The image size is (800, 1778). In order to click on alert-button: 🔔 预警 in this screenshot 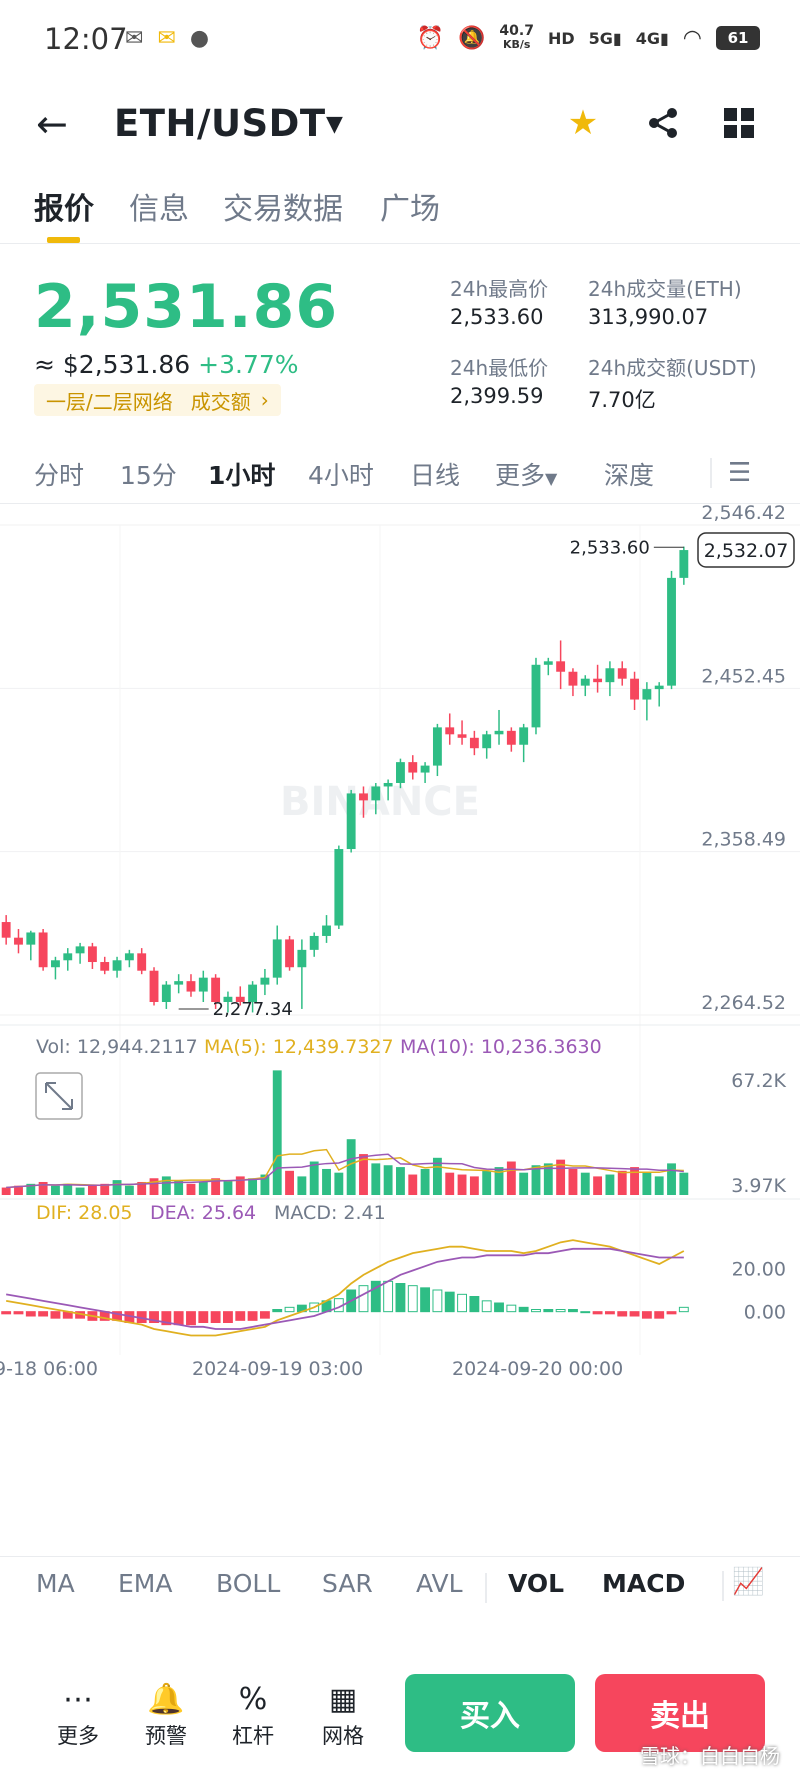, I will do `click(166, 1715)`.